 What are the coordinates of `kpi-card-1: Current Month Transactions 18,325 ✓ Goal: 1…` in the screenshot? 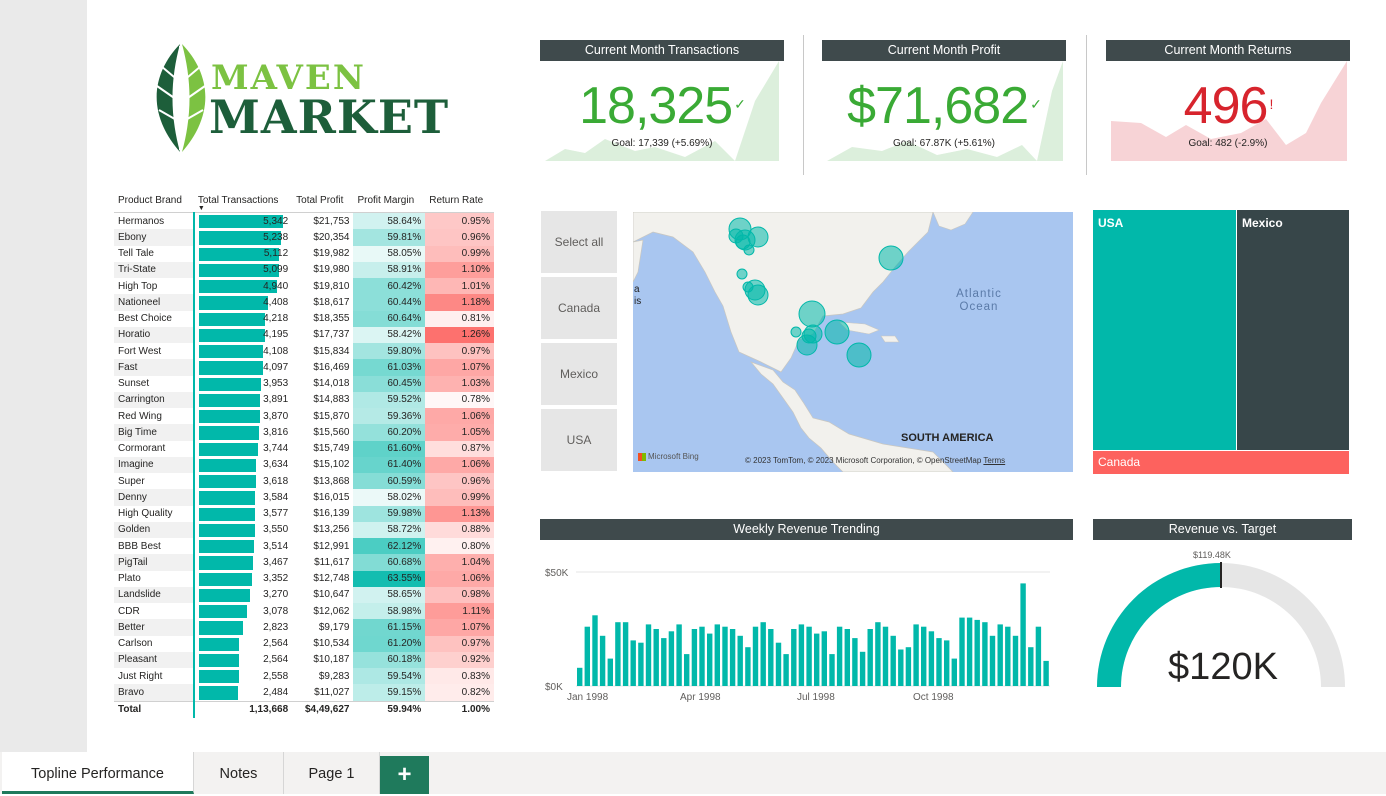 It's located at (662, 102).